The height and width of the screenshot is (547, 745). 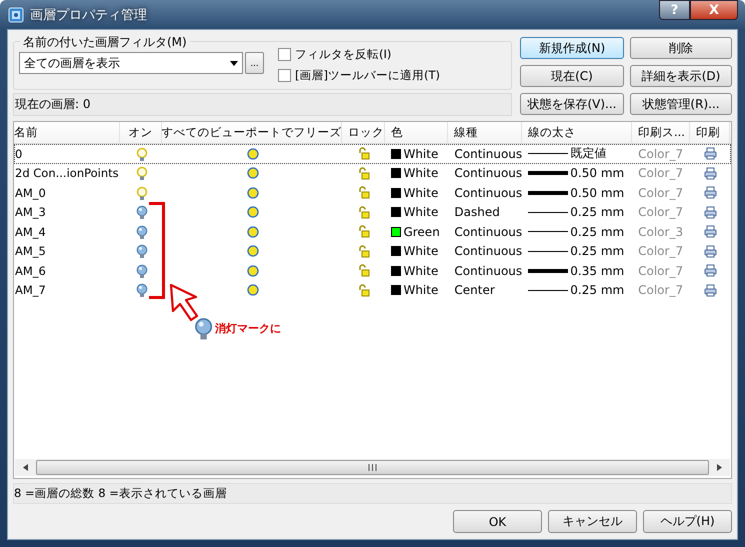 What do you see at coordinates (477, 212) in the screenshot?
I see `table-cell-text: Dashed` at bounding box center [477, 212].